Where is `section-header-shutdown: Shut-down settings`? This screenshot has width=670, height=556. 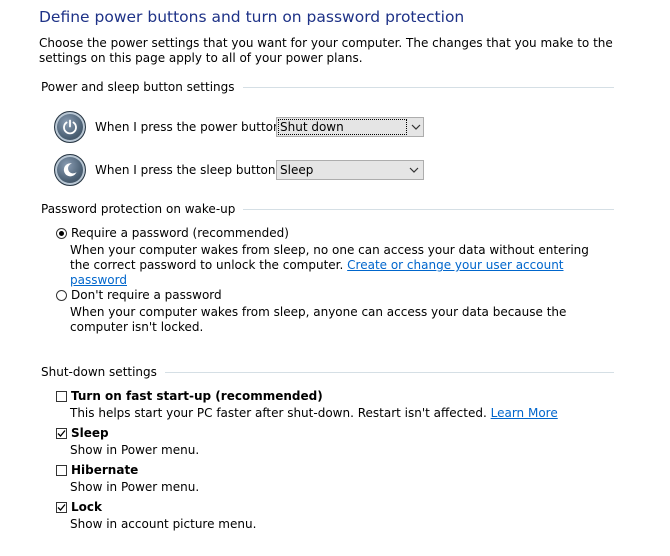 section-header-shutdown: Shut-down settings is located at coordinates (327, 372).